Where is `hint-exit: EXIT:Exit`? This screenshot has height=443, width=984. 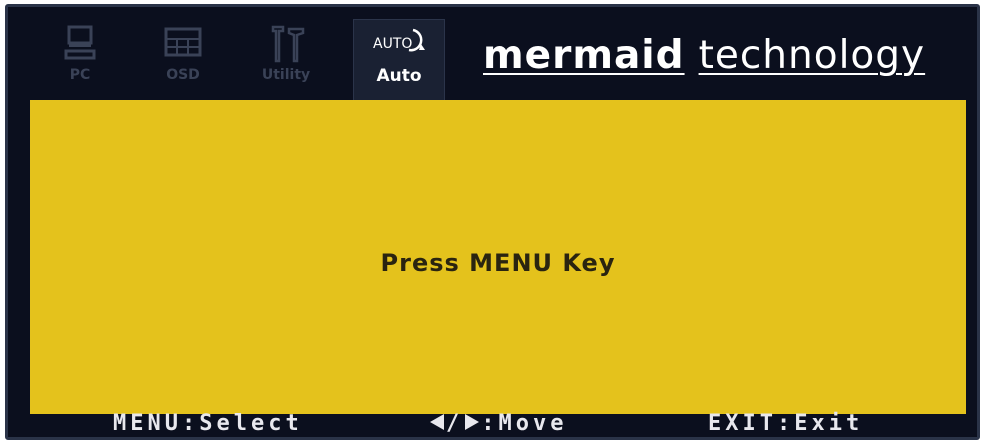 hint-exit: EXIT:Exit is located at coordinates (786, 423).